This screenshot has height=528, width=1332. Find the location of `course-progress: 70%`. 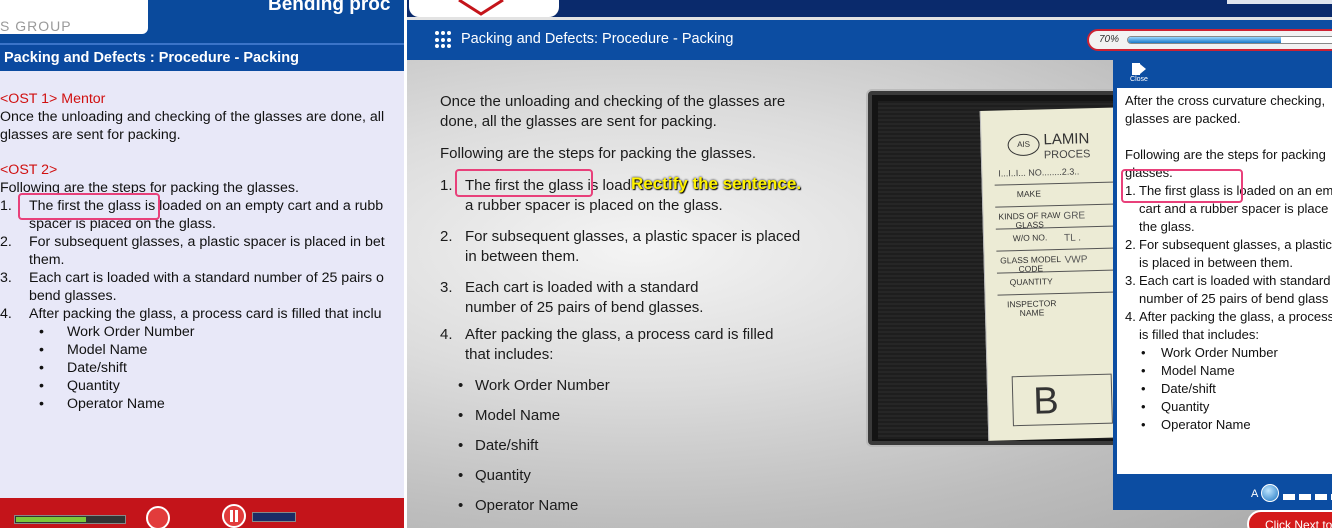

course-progress: 70% is located at coordinates (1209, 40).